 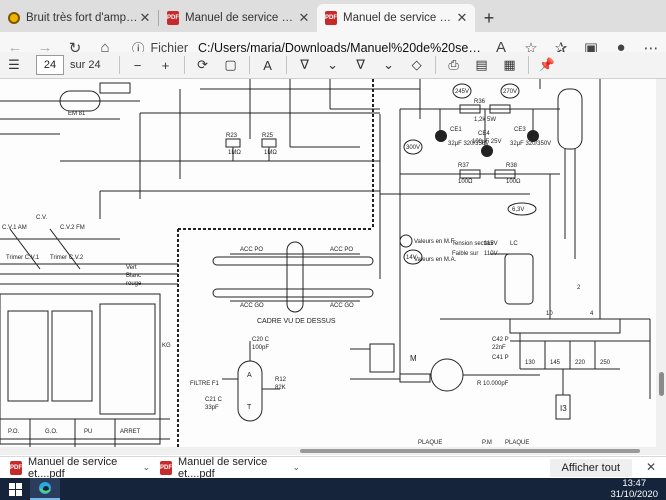 I want to click on blanc-label: Blanc, so click(x=133, y=276).